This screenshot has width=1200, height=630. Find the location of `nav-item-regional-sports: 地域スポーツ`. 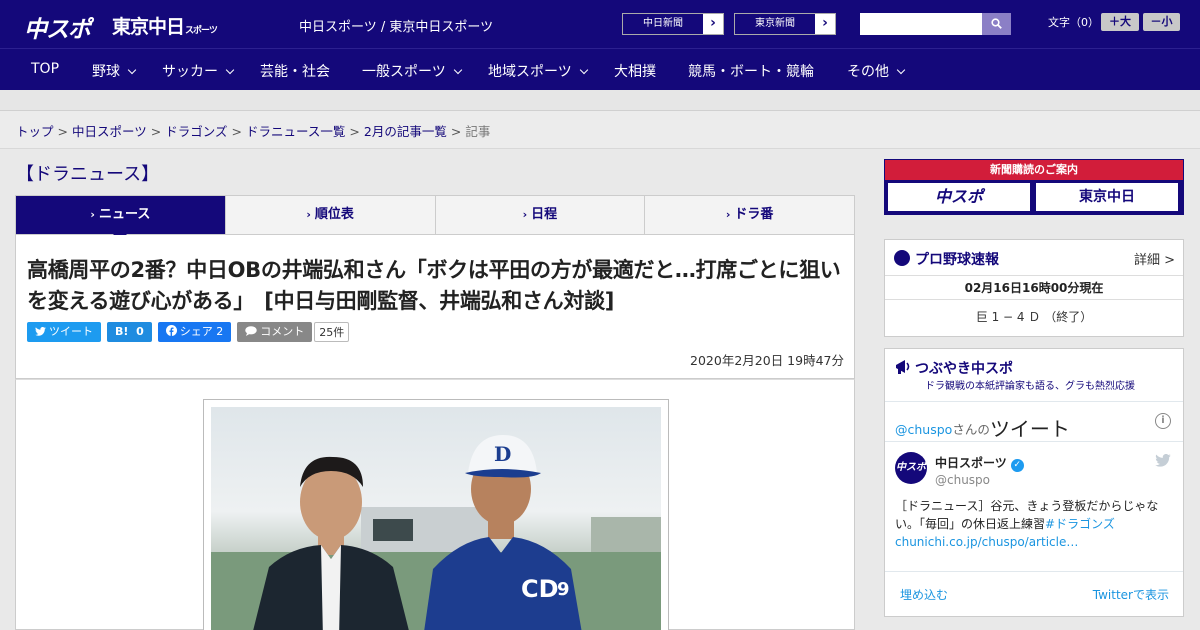

nav-item-regional-sports: 地域スポーツ is located at coordinates (538, 71).